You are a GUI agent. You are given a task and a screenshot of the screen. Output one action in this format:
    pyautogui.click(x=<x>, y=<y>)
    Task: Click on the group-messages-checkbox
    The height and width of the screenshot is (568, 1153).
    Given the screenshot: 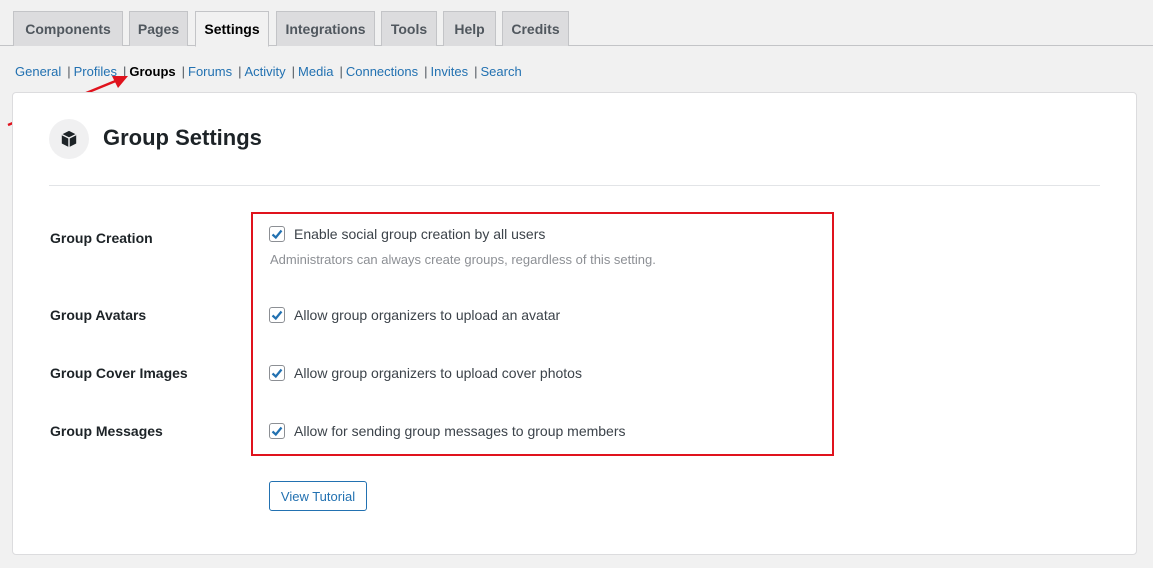 What is the action you would take?
    pyautogui.click(x=277, y=431)
    